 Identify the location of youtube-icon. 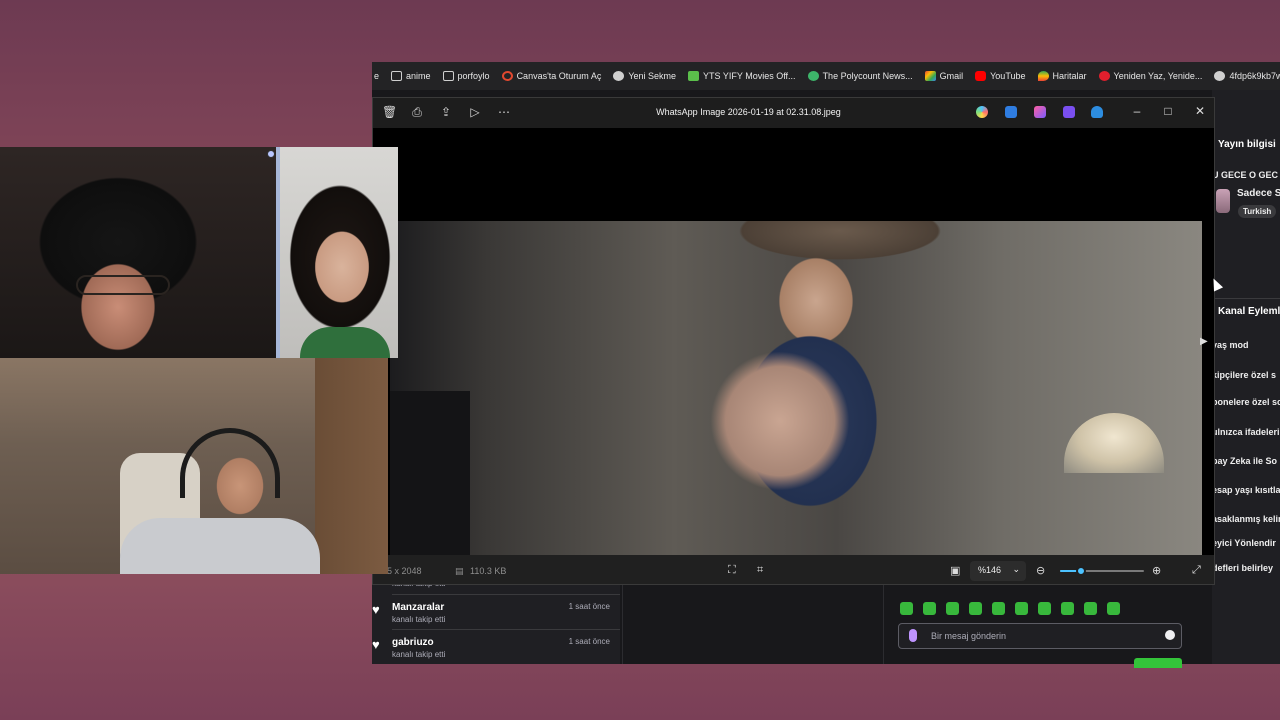
(981, 76).